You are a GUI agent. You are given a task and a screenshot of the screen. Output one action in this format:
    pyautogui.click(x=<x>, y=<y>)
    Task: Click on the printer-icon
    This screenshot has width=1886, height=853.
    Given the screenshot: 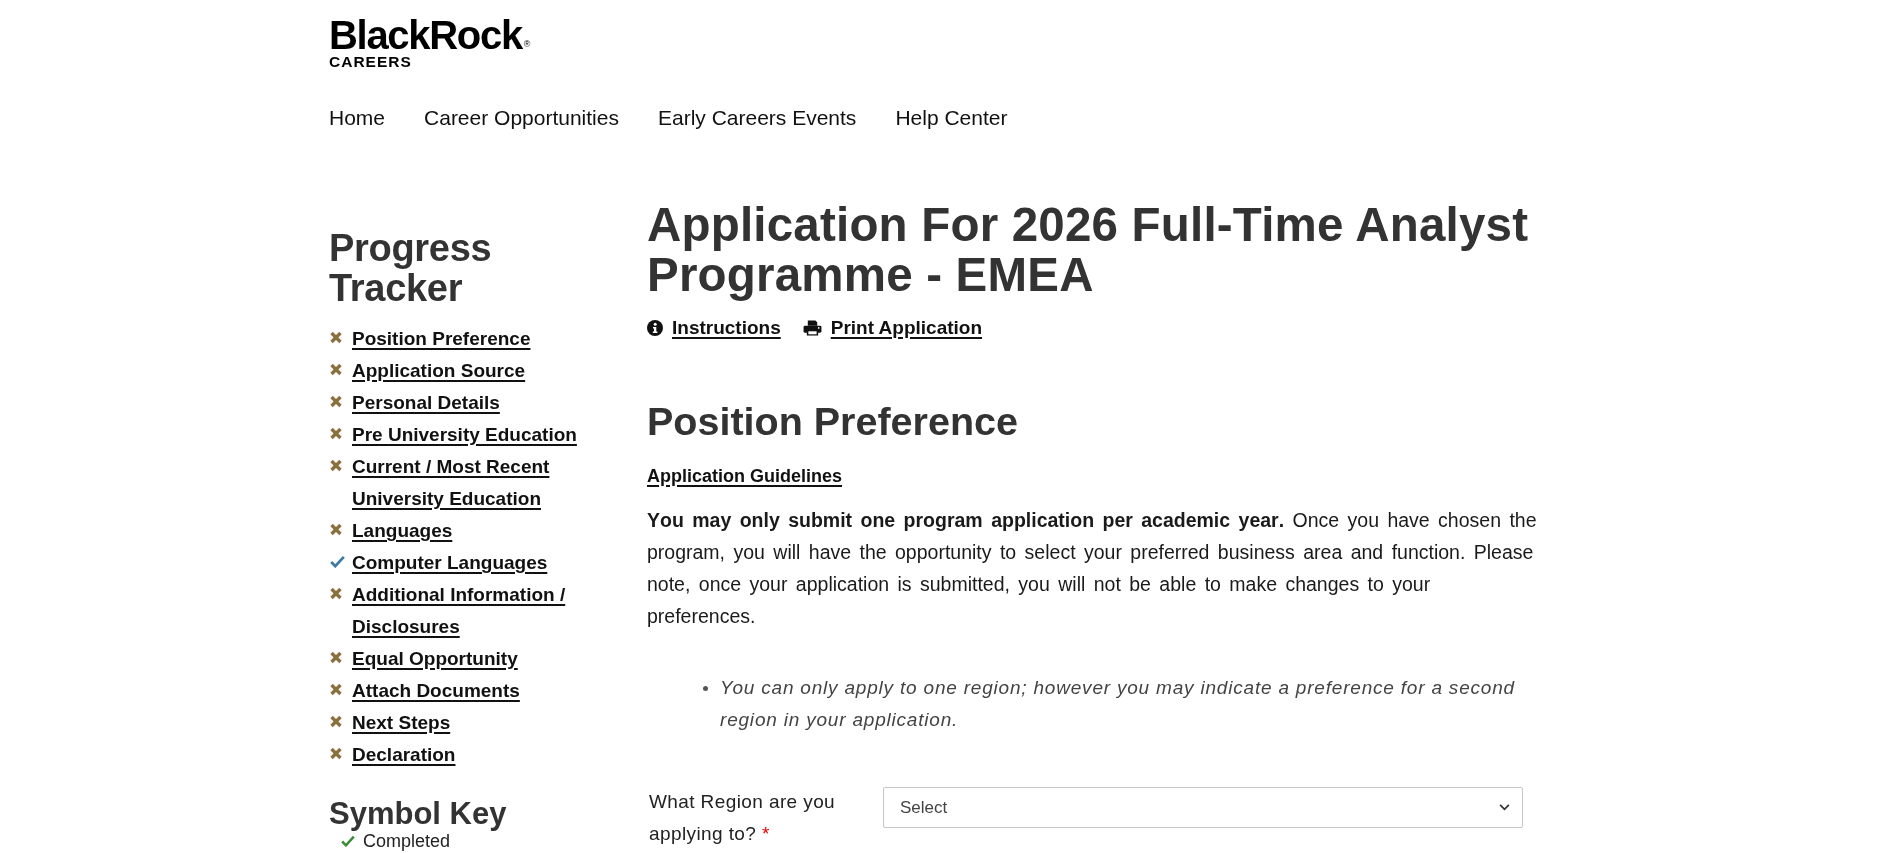 What is the action you would take?
    pyautogui.click(x=812, y=328)
    